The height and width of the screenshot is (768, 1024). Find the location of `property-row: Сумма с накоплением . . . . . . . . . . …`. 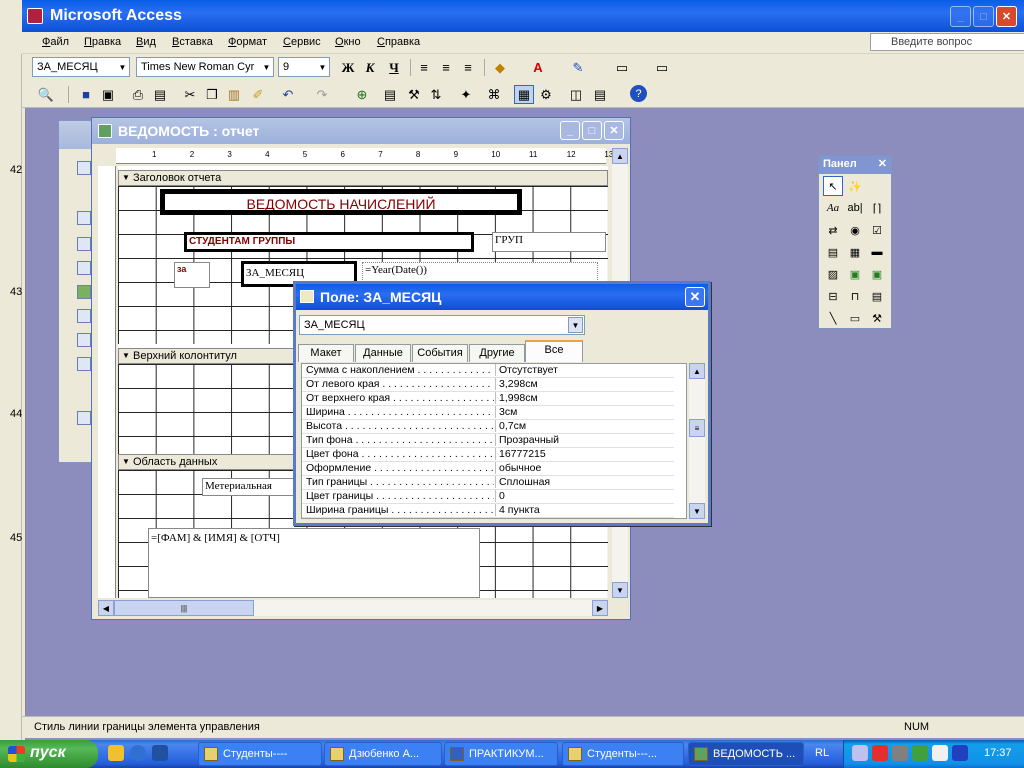

property-row: Сумма с накоплением . . . . . . . . . . … is located at coordinates (488, 371).